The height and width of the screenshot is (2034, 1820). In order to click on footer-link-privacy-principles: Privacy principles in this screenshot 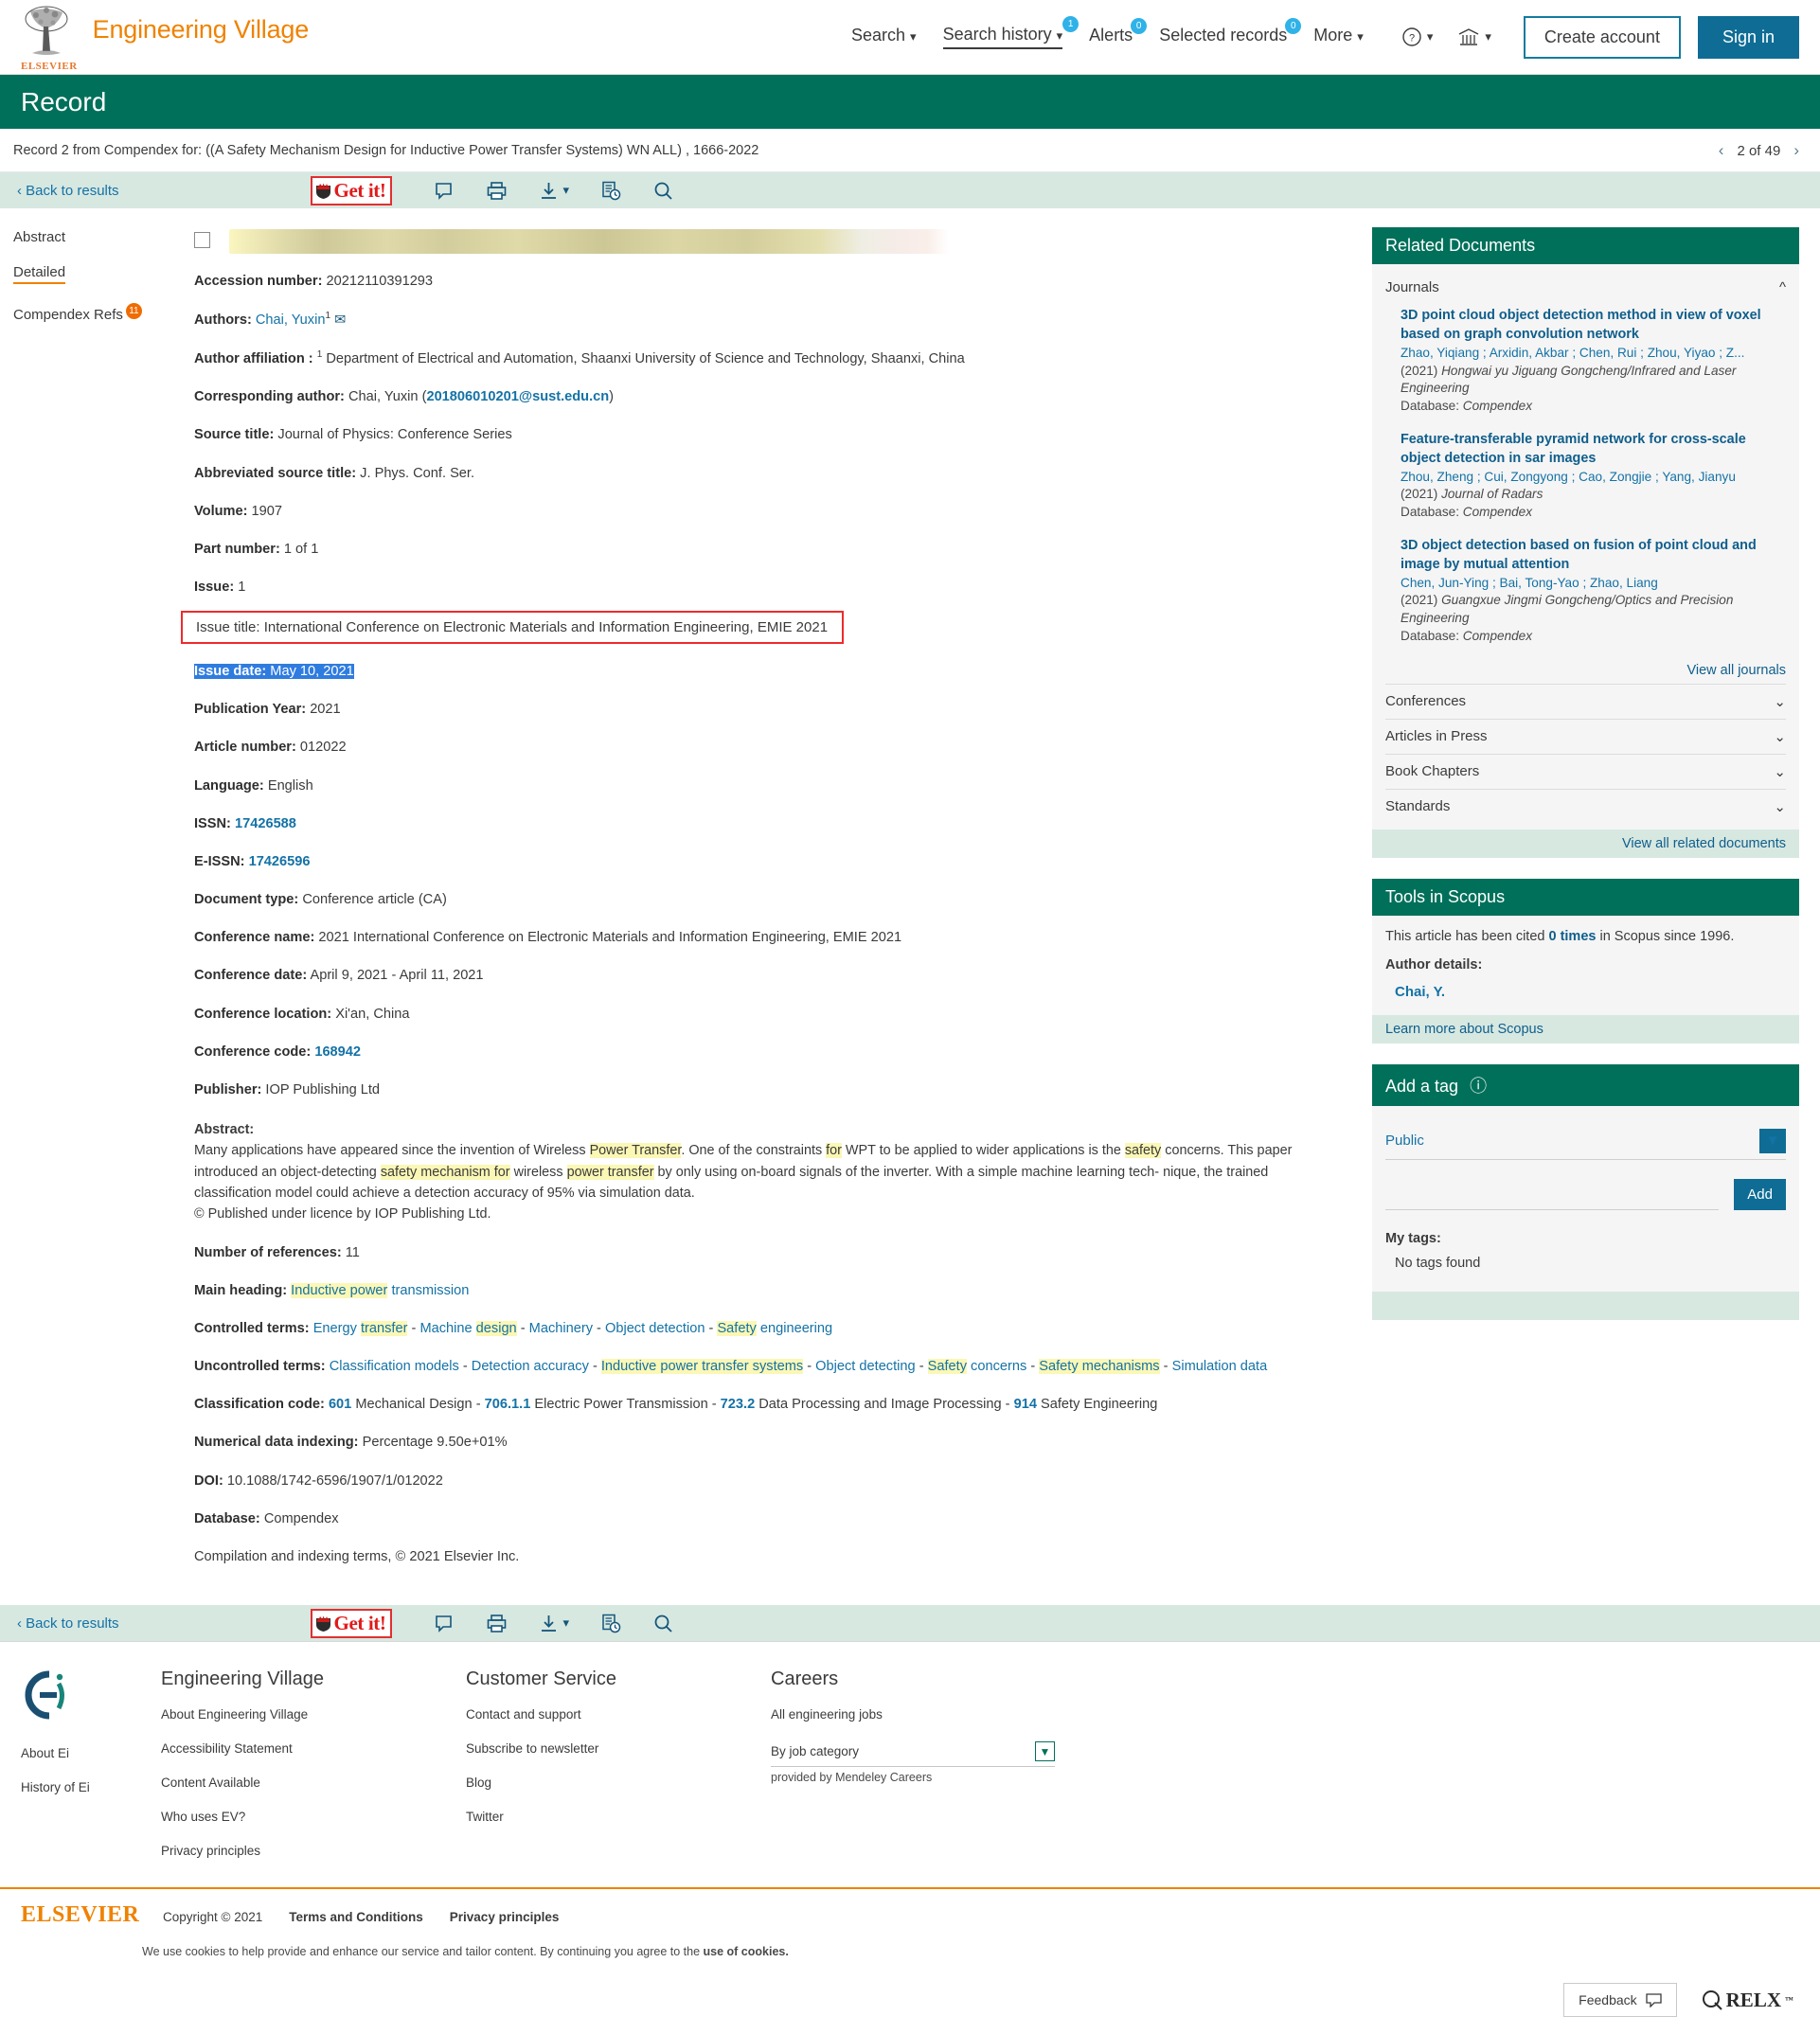, I will do `click(313, 1851)`.